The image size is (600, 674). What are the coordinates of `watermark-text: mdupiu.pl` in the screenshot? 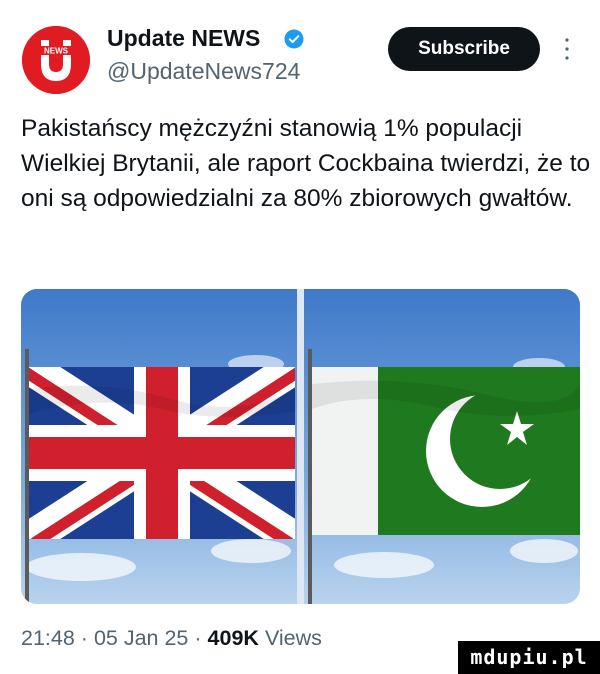 It's located at (529, 657).